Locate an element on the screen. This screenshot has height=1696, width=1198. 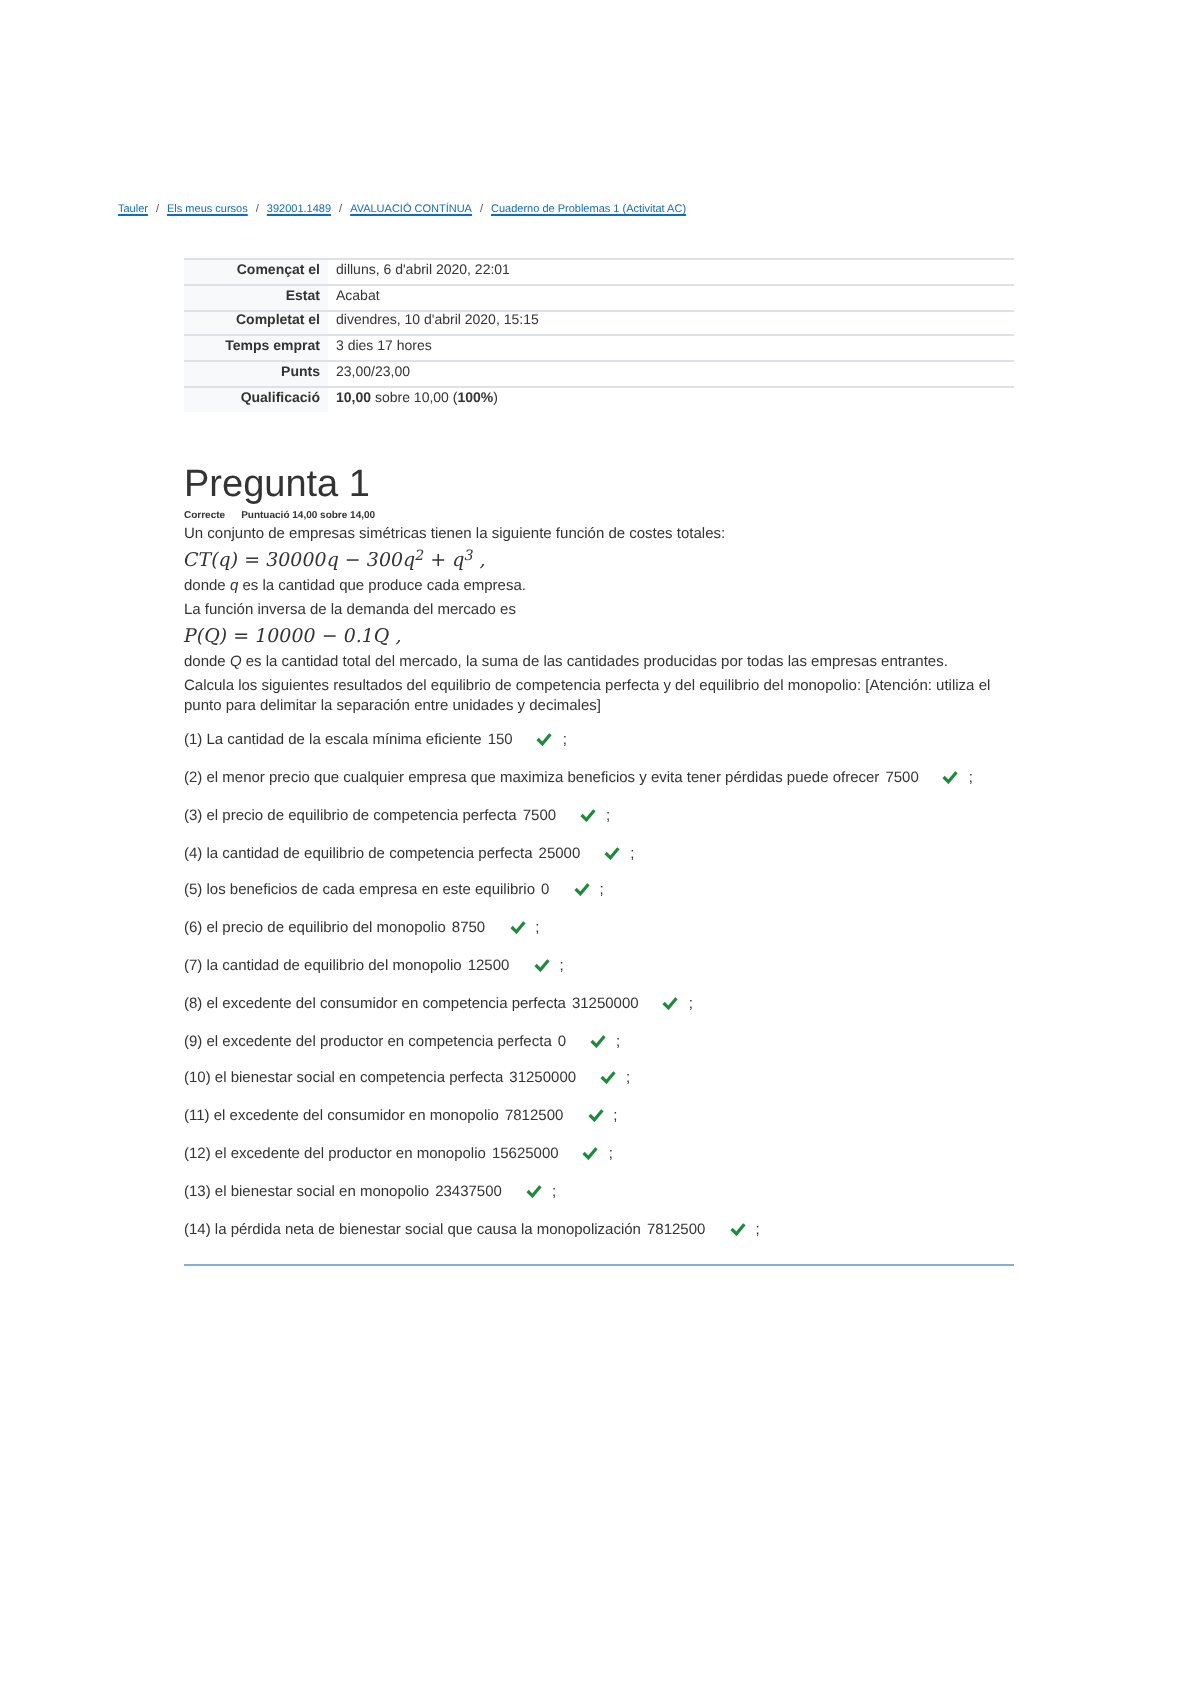
question-title: Pregunta 1 is located at coordinates (278, 485).